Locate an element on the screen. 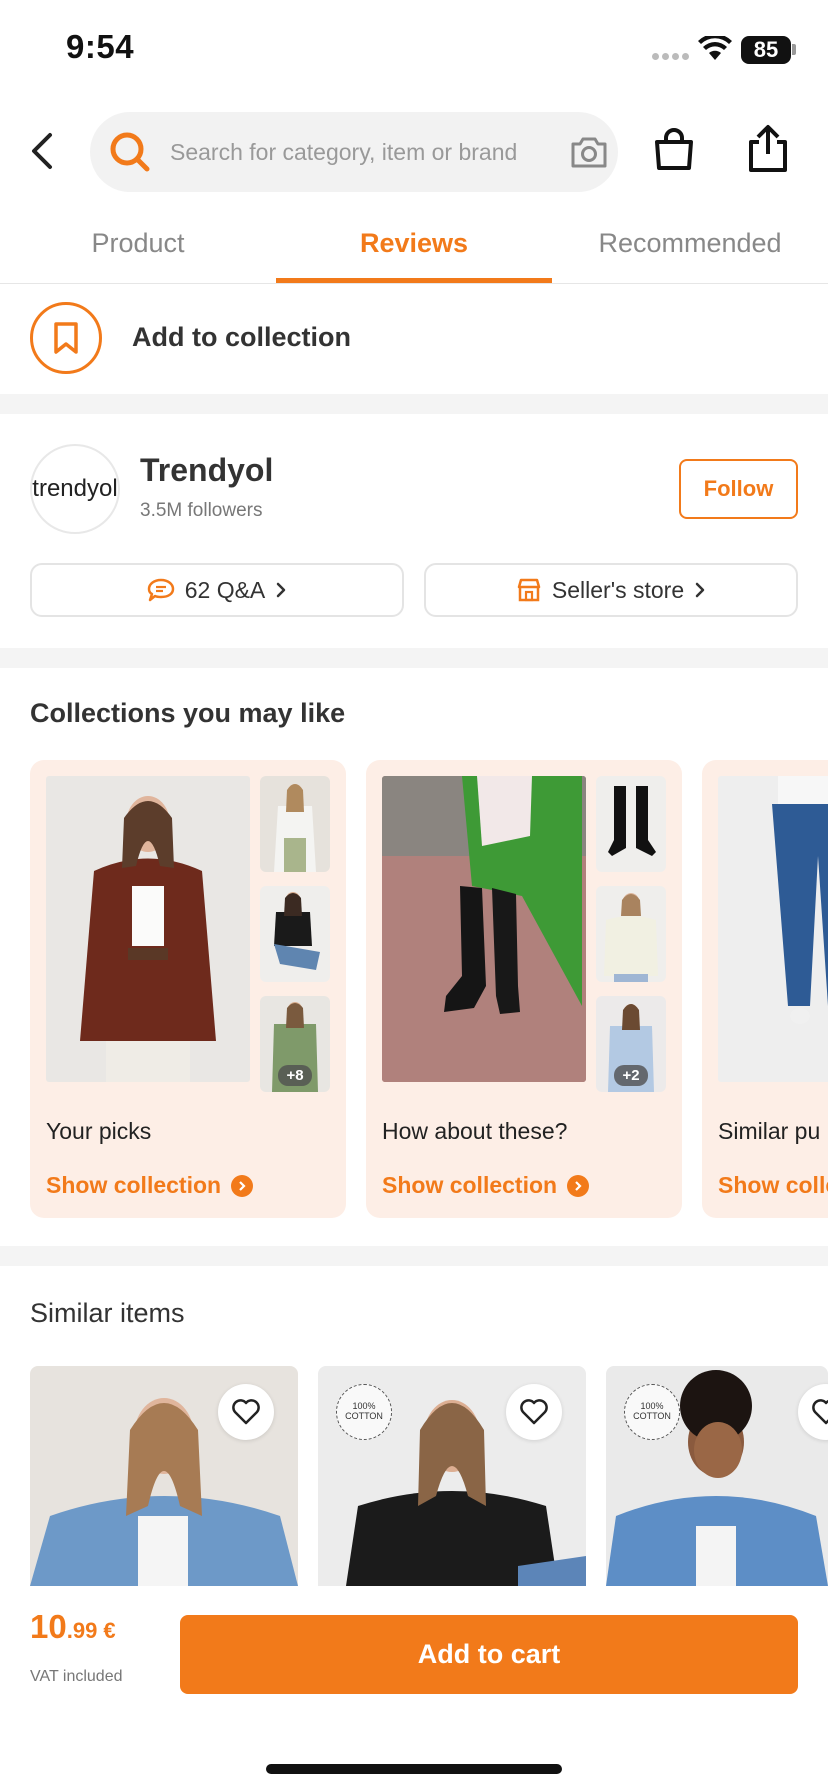 This screenshot has width=828, height=1792. shopping-bag-icon is located at coordinates (674, 150).